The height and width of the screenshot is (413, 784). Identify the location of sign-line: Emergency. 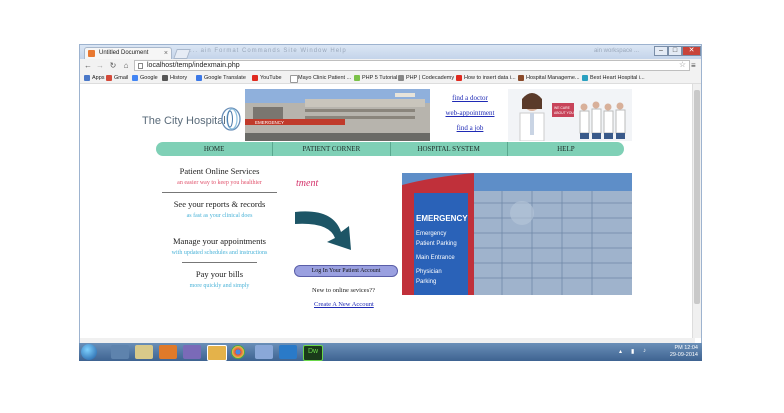
(431, 234).